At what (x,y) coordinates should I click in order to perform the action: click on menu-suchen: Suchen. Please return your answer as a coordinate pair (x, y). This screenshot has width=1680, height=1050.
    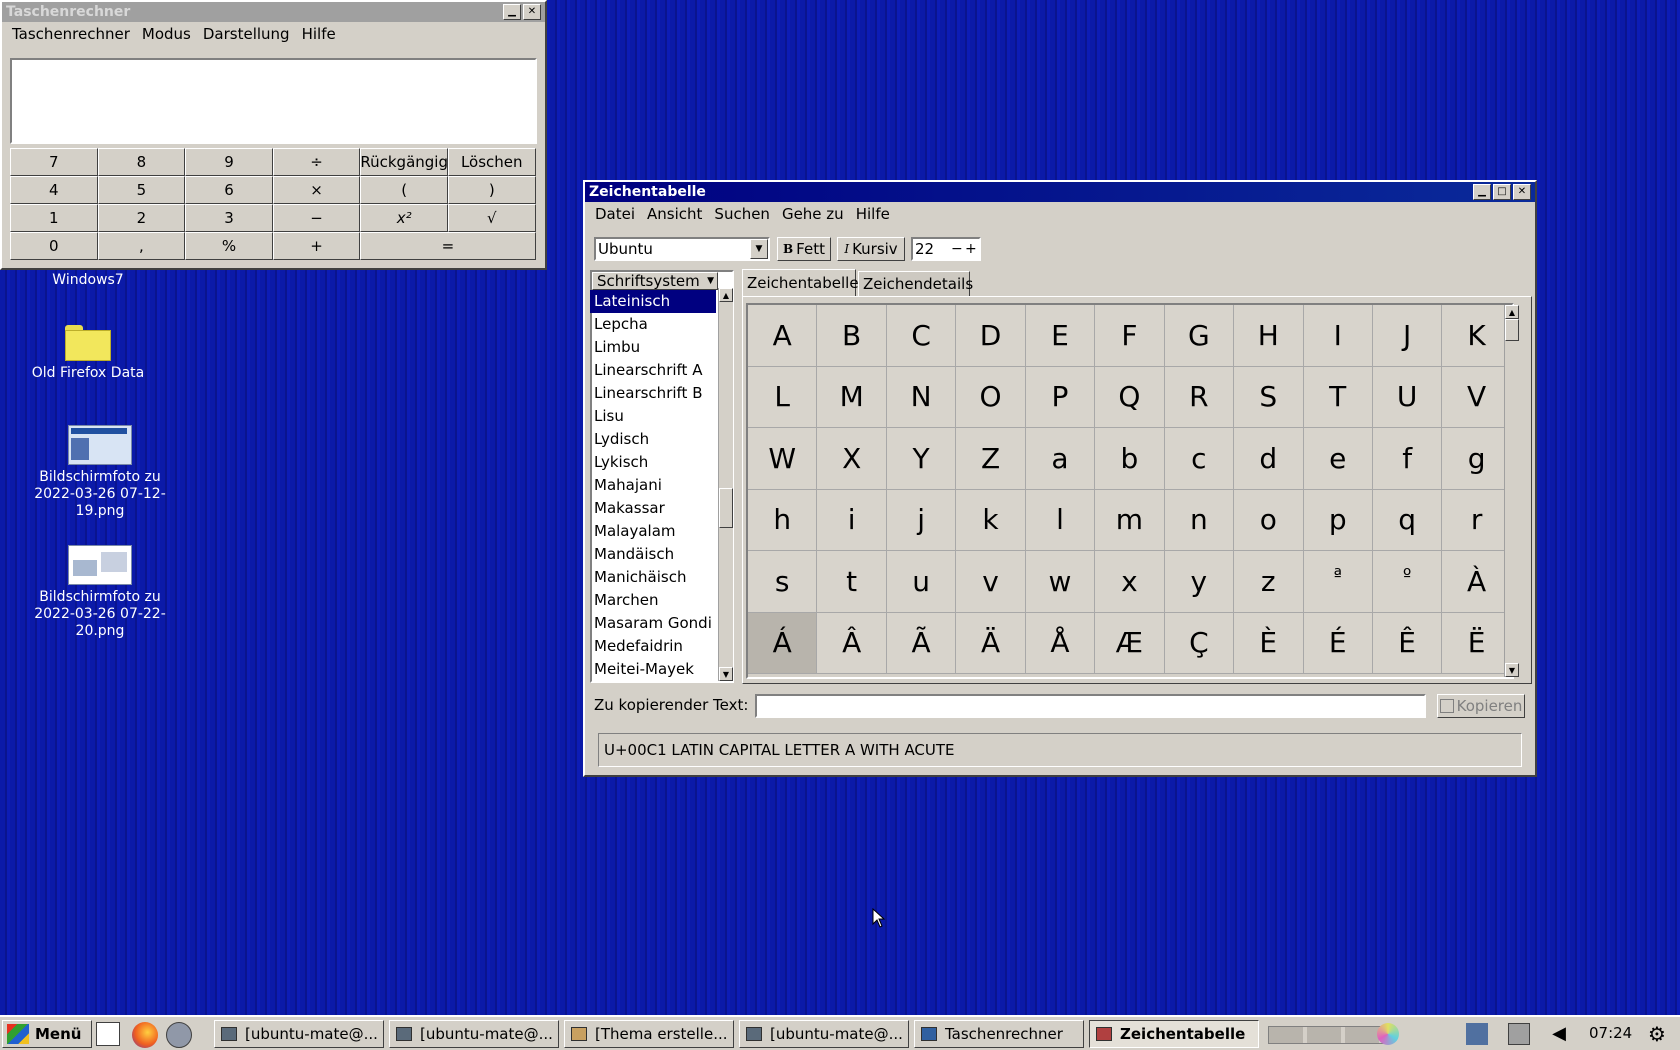
    Looking at the image, I should click on (742, 214).